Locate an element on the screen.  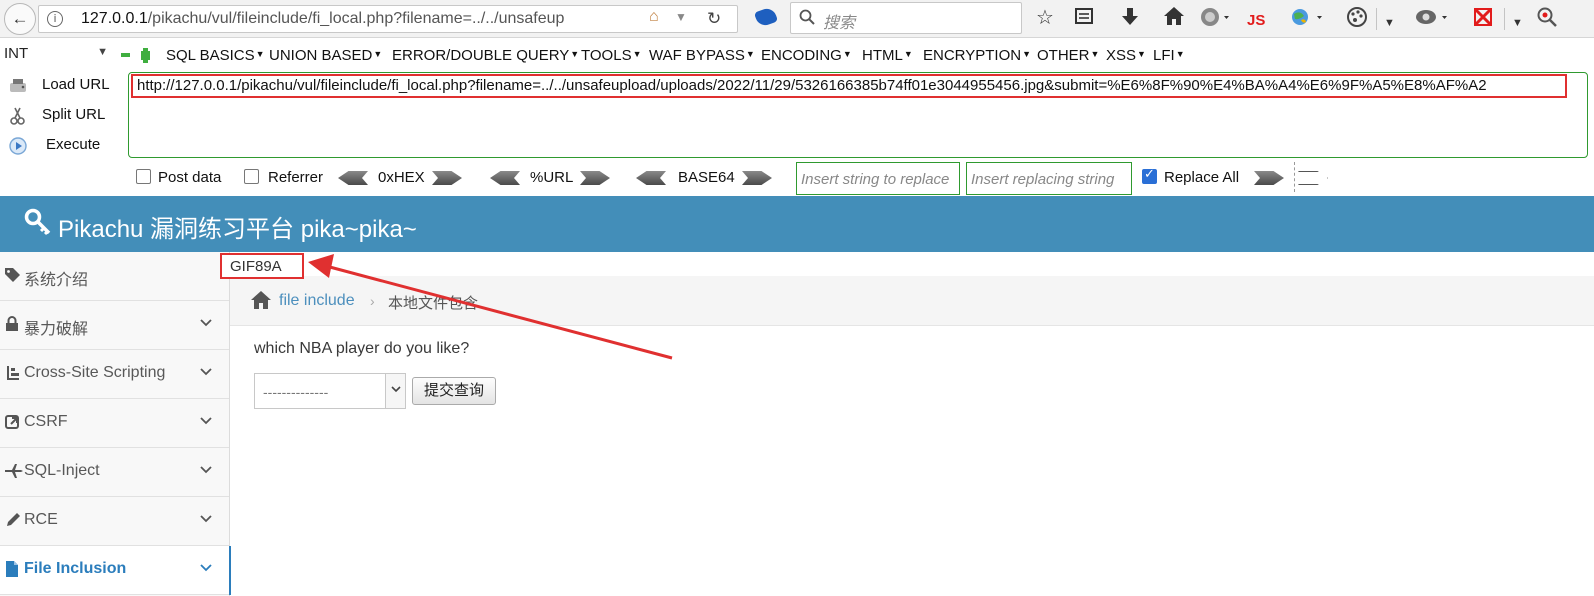
url-decode-arrow-icon is located at coordinates (505, 178).